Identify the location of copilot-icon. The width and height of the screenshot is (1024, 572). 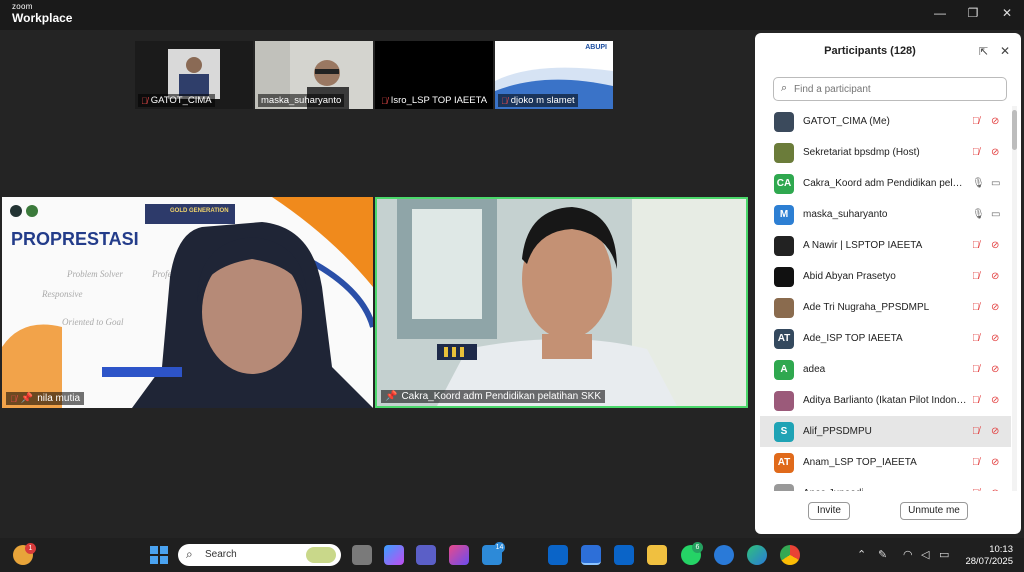
(394, 555).